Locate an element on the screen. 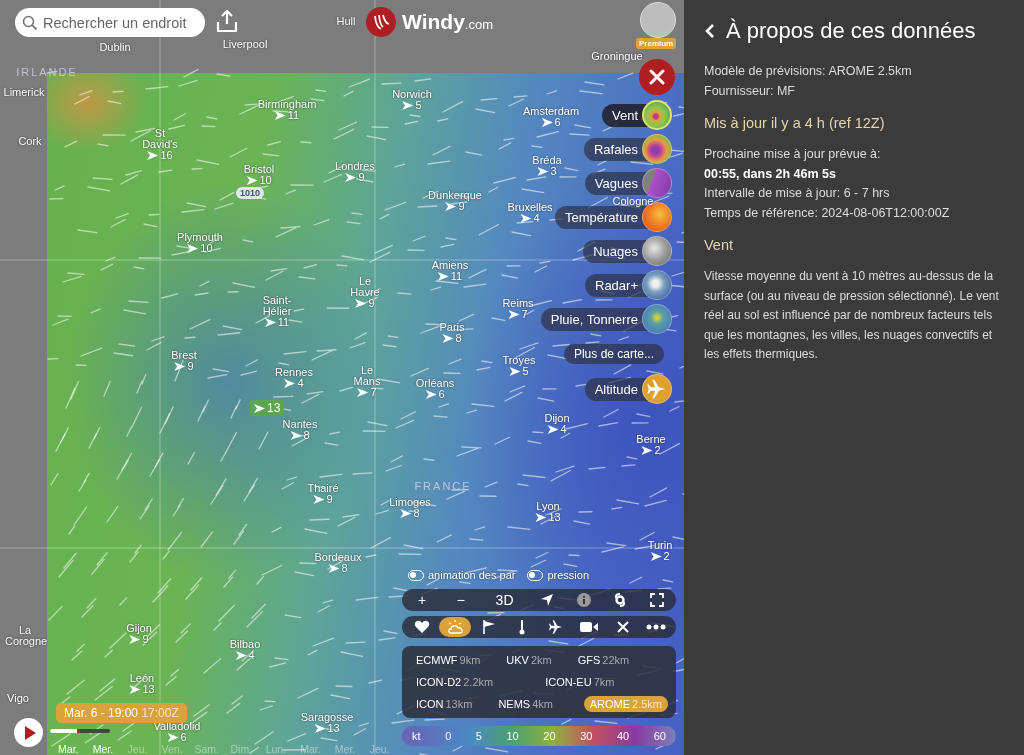 Image resolution: width=1024 pixels, height=755 pixels. city-label: Plymouth is located at coordinates (200, 237).